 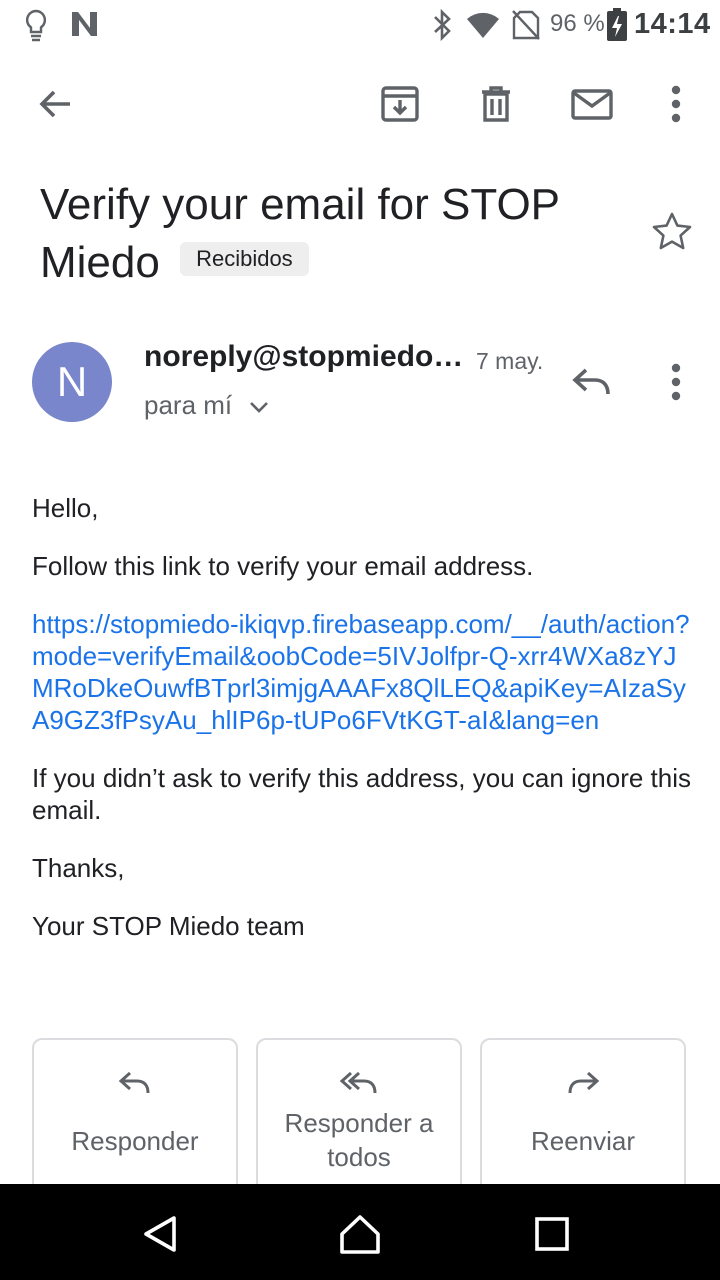 What do you see at coordinates (483, 25) in the screenshot?
I see `wifi-icon` at bounding box center [483, 25].